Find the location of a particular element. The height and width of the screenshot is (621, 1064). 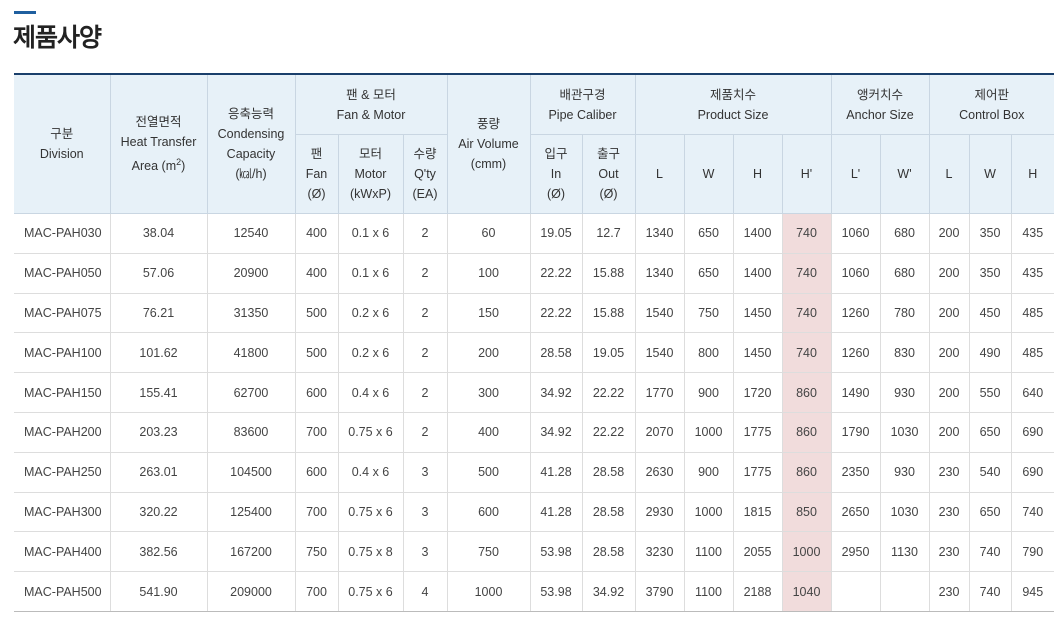

cell-size-w: 1100 is located at coordinates (709, 552).